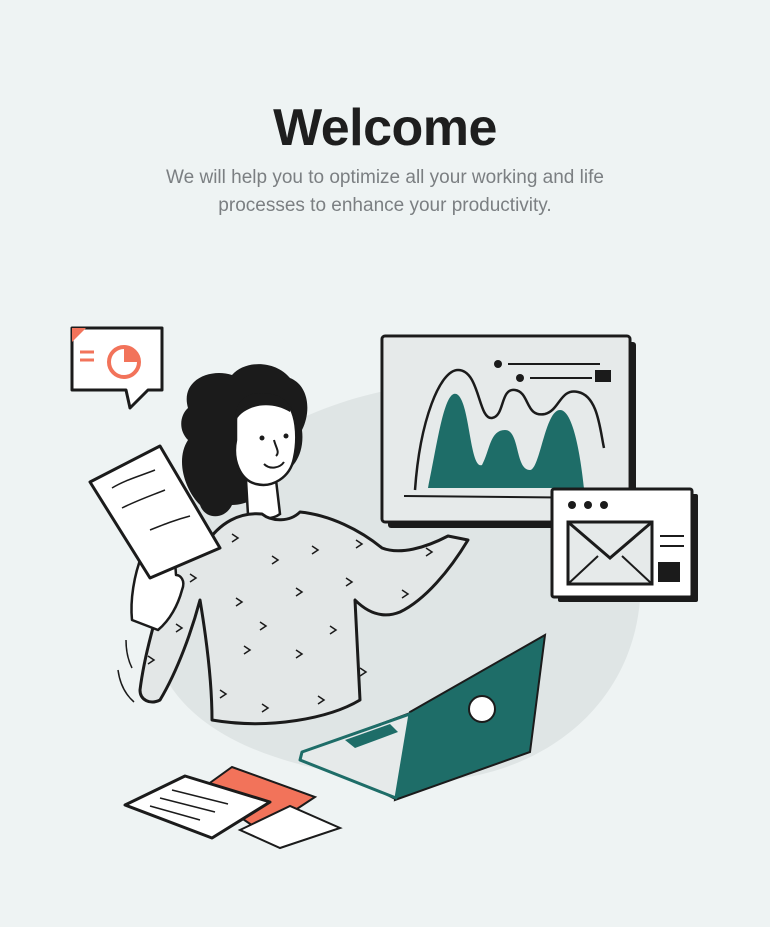  What do you see at coordinates (117, 368) in the screenshot?
I see `chat-bubble-chart-icon` at bounding box center [117, 368].